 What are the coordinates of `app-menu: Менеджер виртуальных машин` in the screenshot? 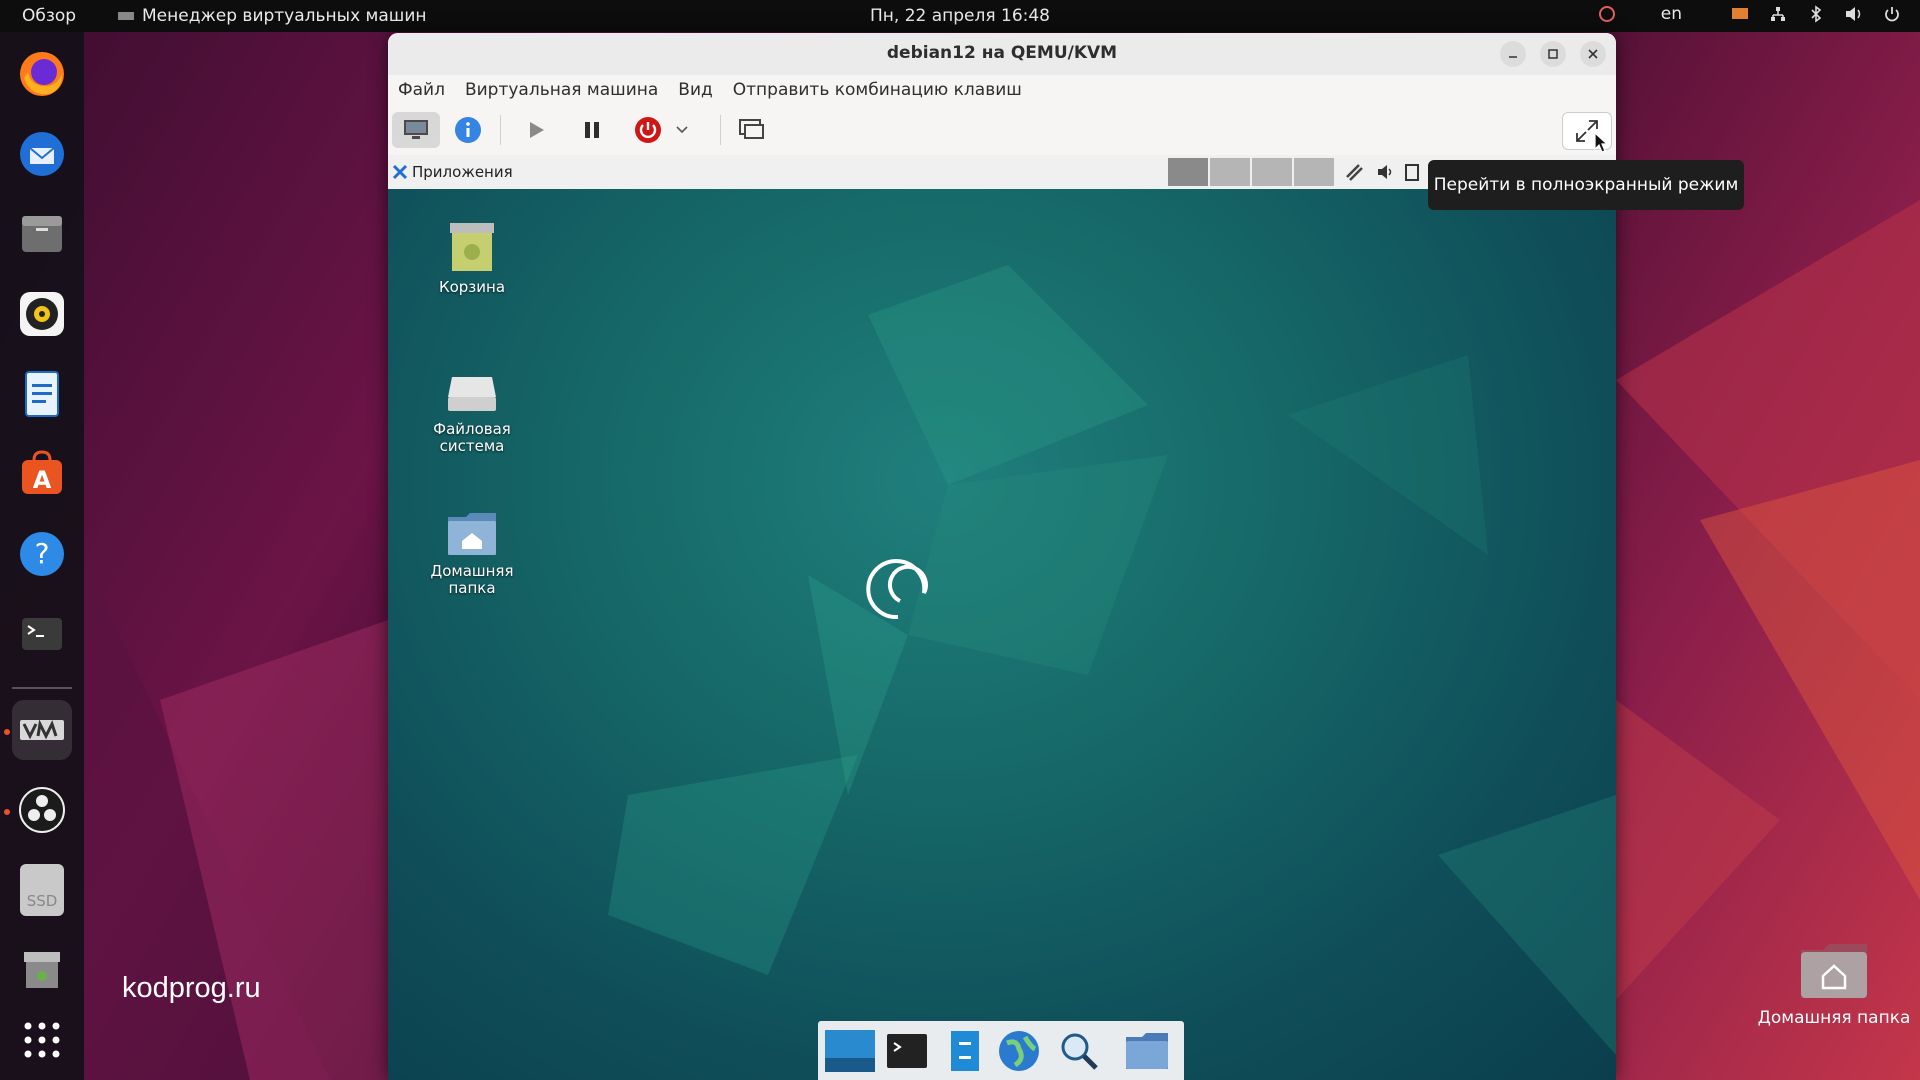 It's located at (272, 16).